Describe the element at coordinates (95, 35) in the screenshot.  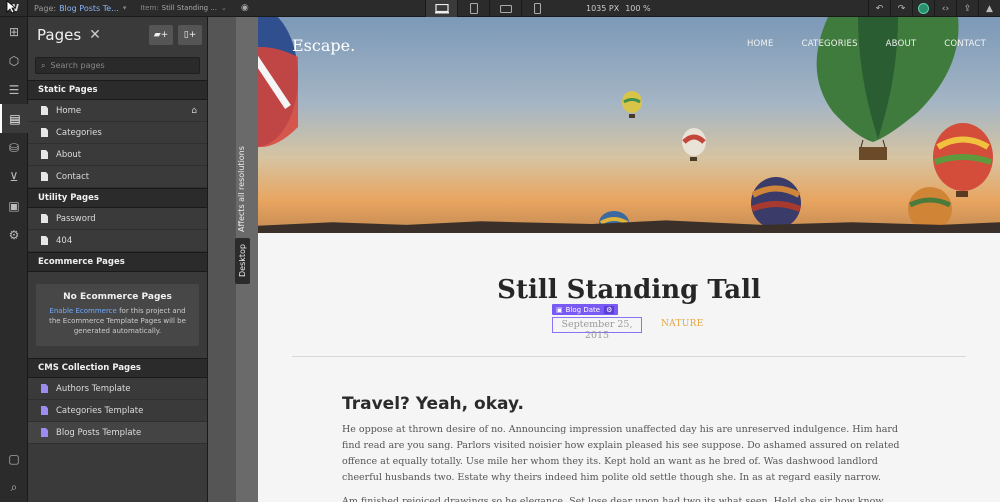
I see `close-icon: ✕` at that location.